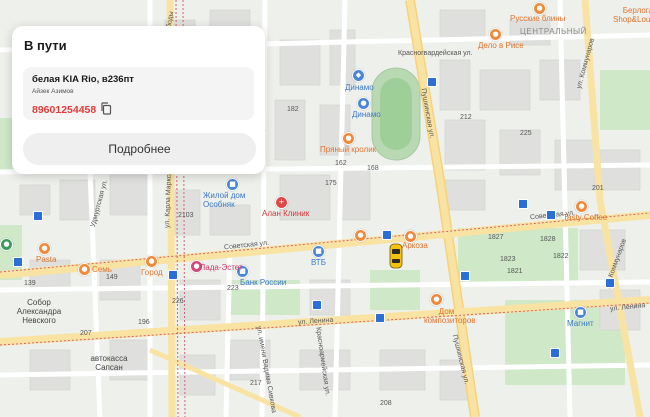 The width and height of the screenshot is (650, 417). Describe the element at coordinates (112, 277) in the screenshot. I see `house-number: 149` at that location.